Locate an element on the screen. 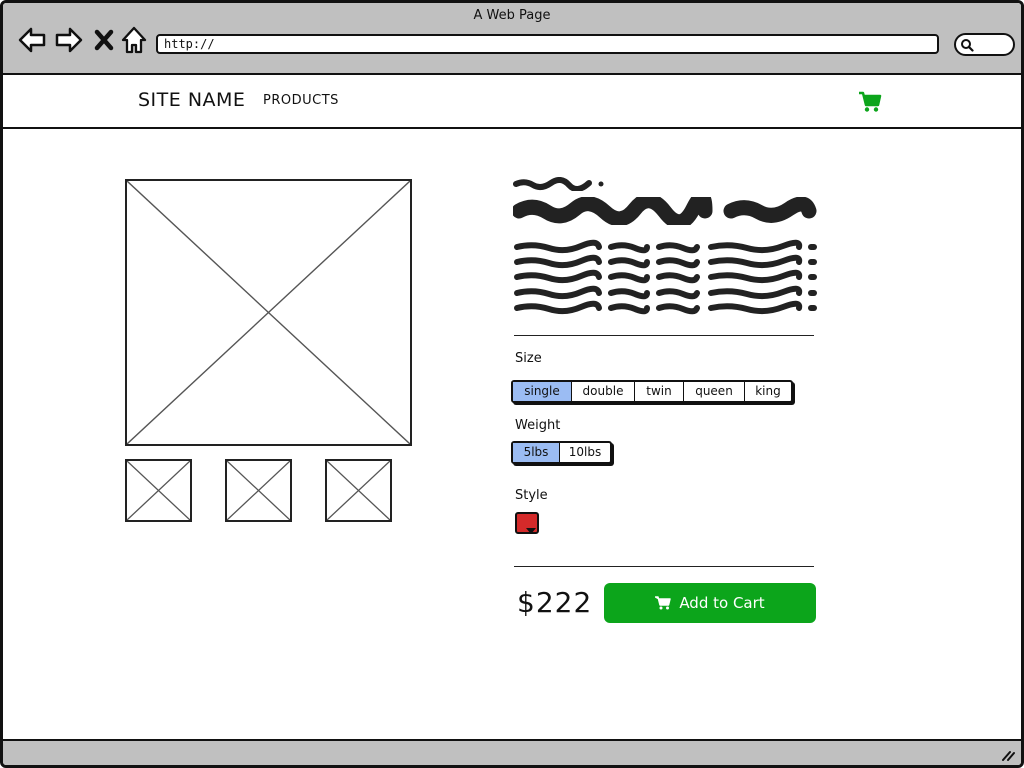 This screenshot has height=768, width=1024. product-description-scribble is located at coordinates (665, 277).